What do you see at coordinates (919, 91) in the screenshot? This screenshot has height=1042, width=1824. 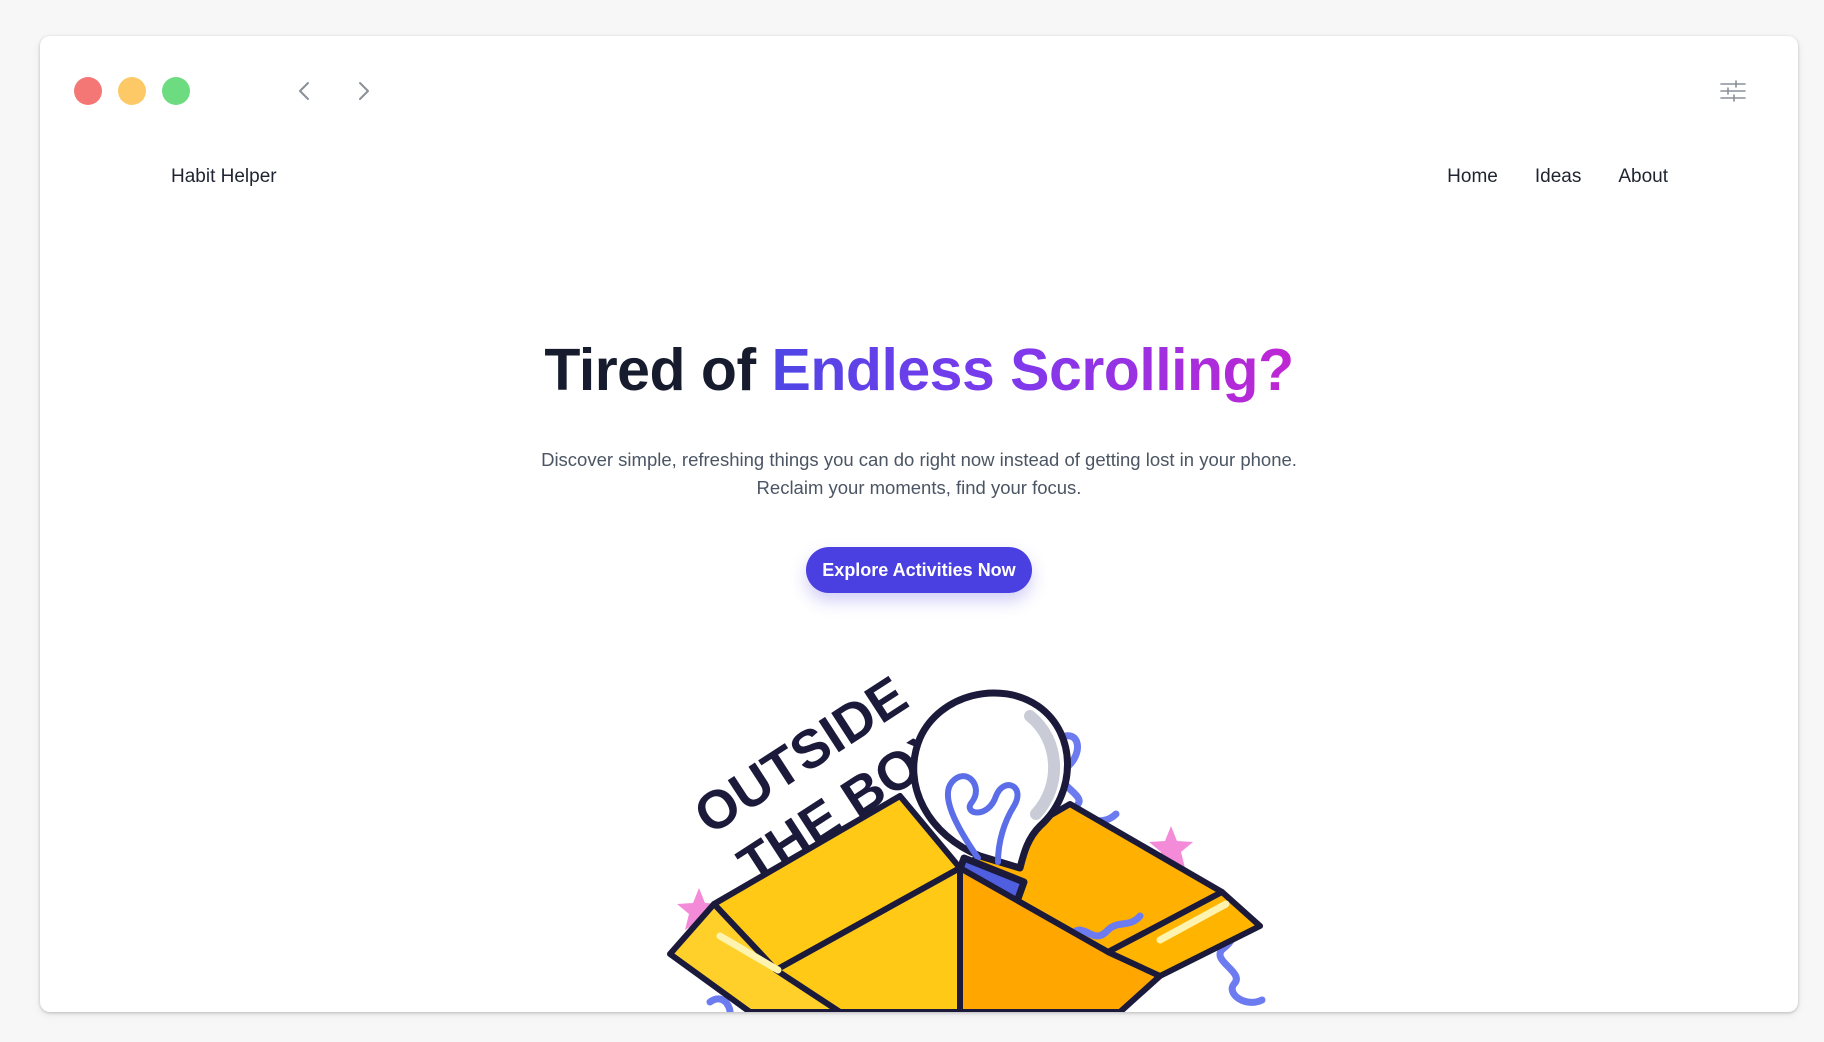 I see `title-bar` at bounding box center [919, 91].